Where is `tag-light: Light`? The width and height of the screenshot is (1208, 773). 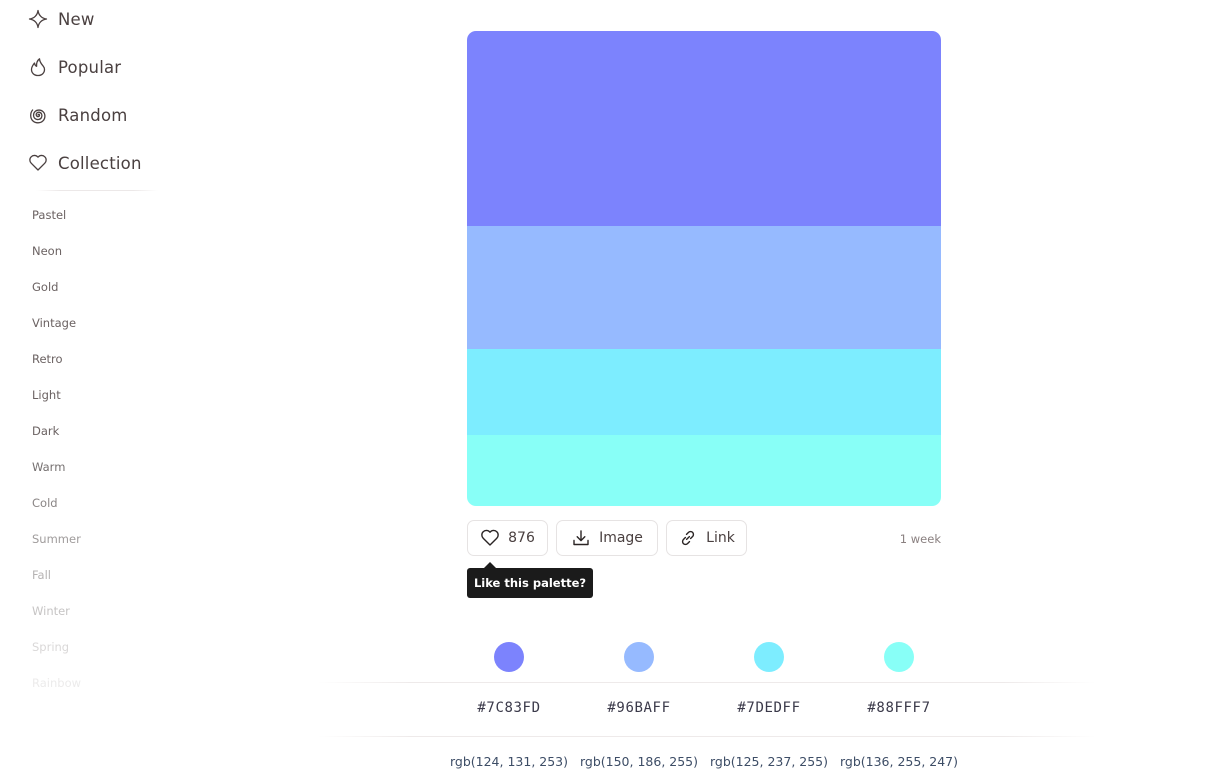
tag-light: Light is located at coordinates (46, 395).